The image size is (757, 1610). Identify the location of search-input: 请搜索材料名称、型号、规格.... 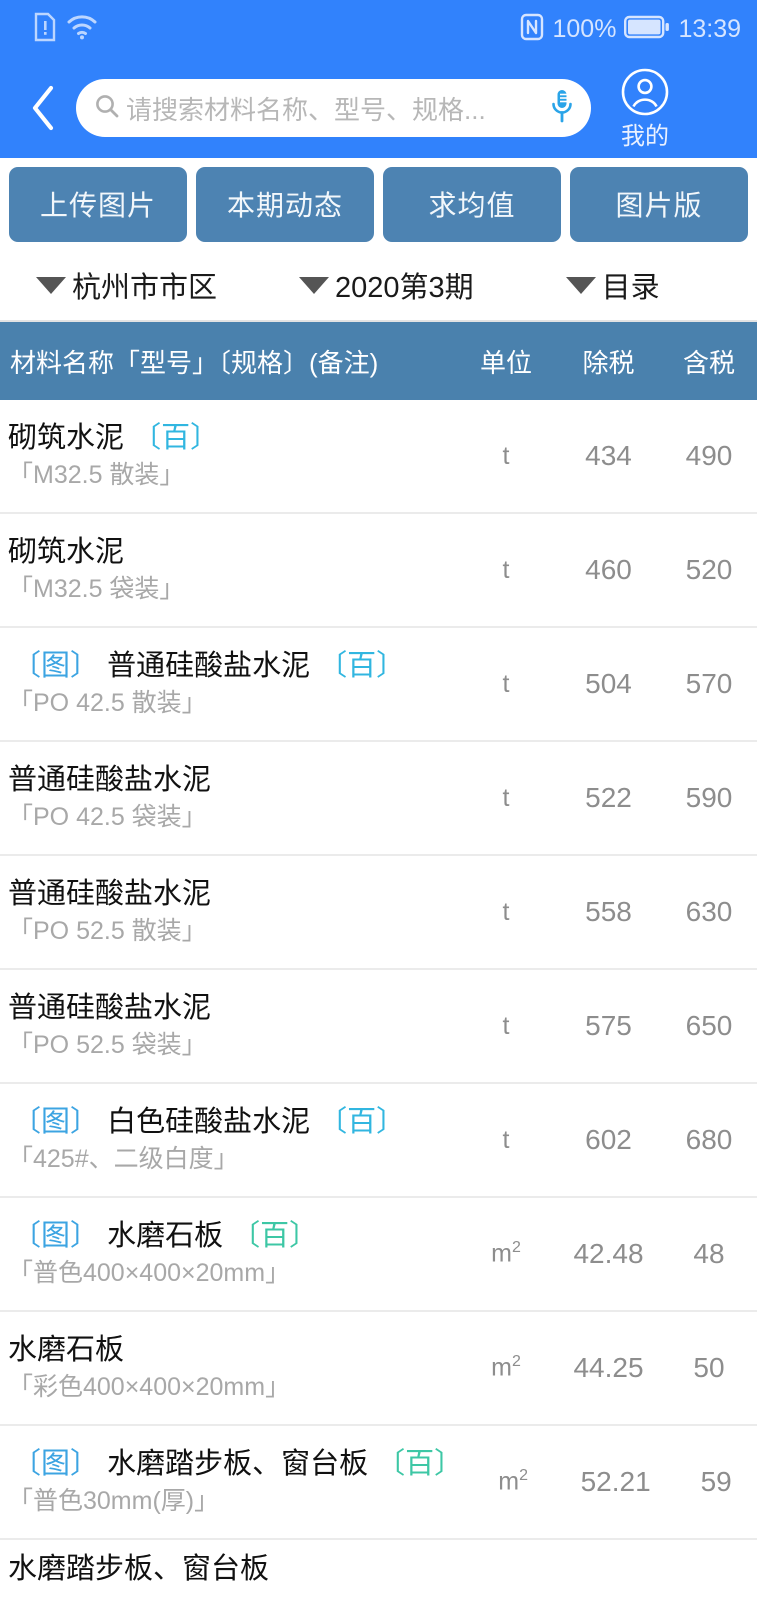
(337, 108).